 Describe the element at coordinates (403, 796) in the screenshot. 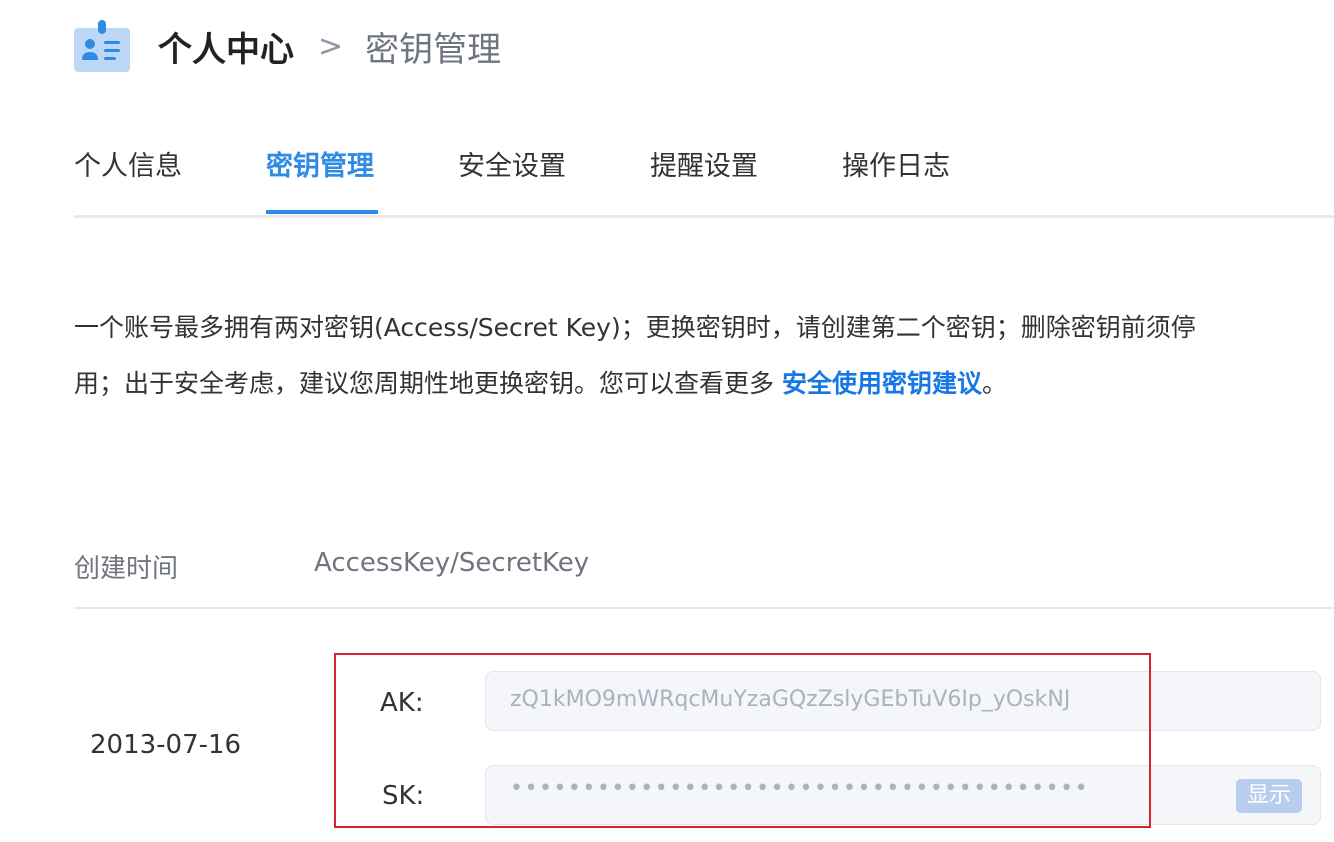

I see `sk-label: SK:` at that location.